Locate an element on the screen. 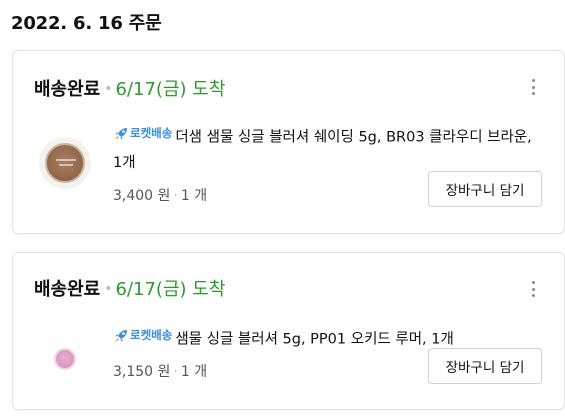 This screenshot has height=420, width=565. product-price: 3,150 원 is located at coordinates (142, 371).